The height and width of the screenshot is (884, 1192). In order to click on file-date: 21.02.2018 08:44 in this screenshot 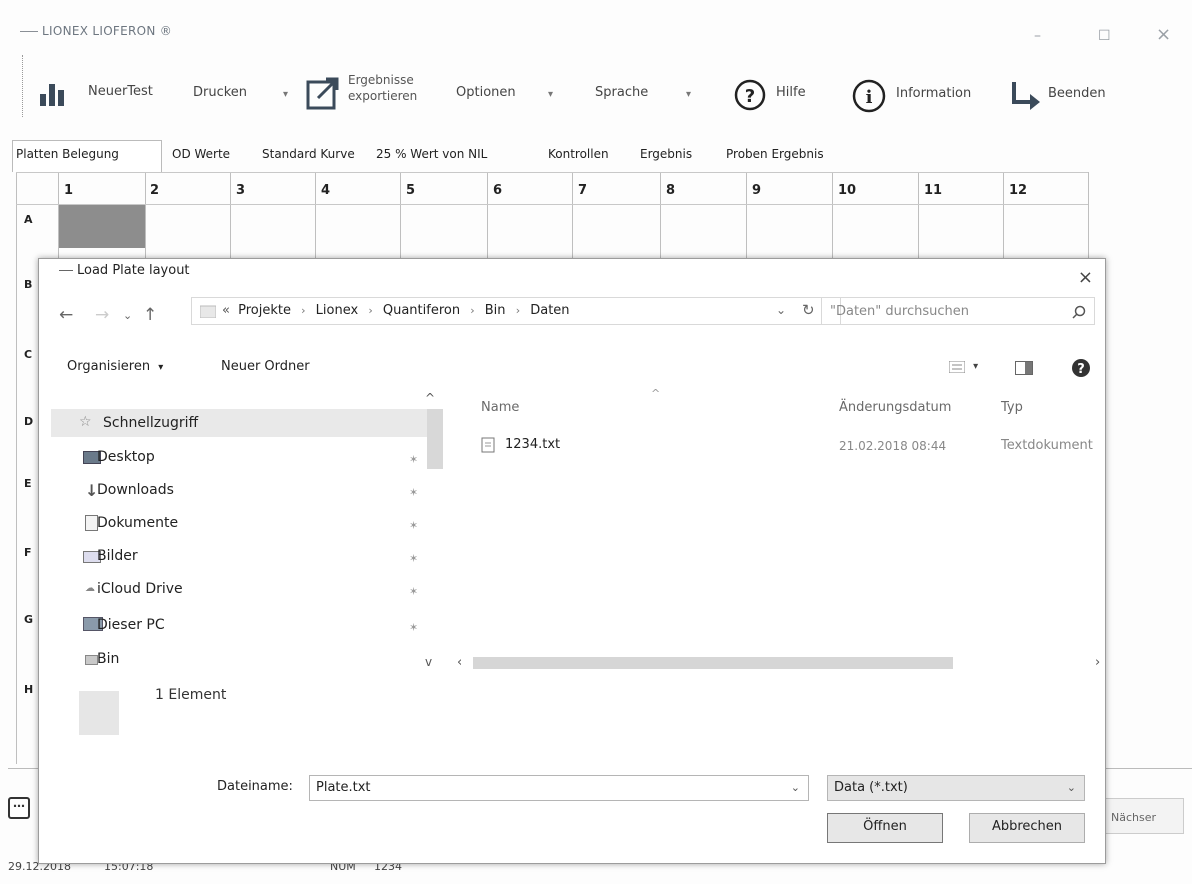, I will do `click(893, 446)`.